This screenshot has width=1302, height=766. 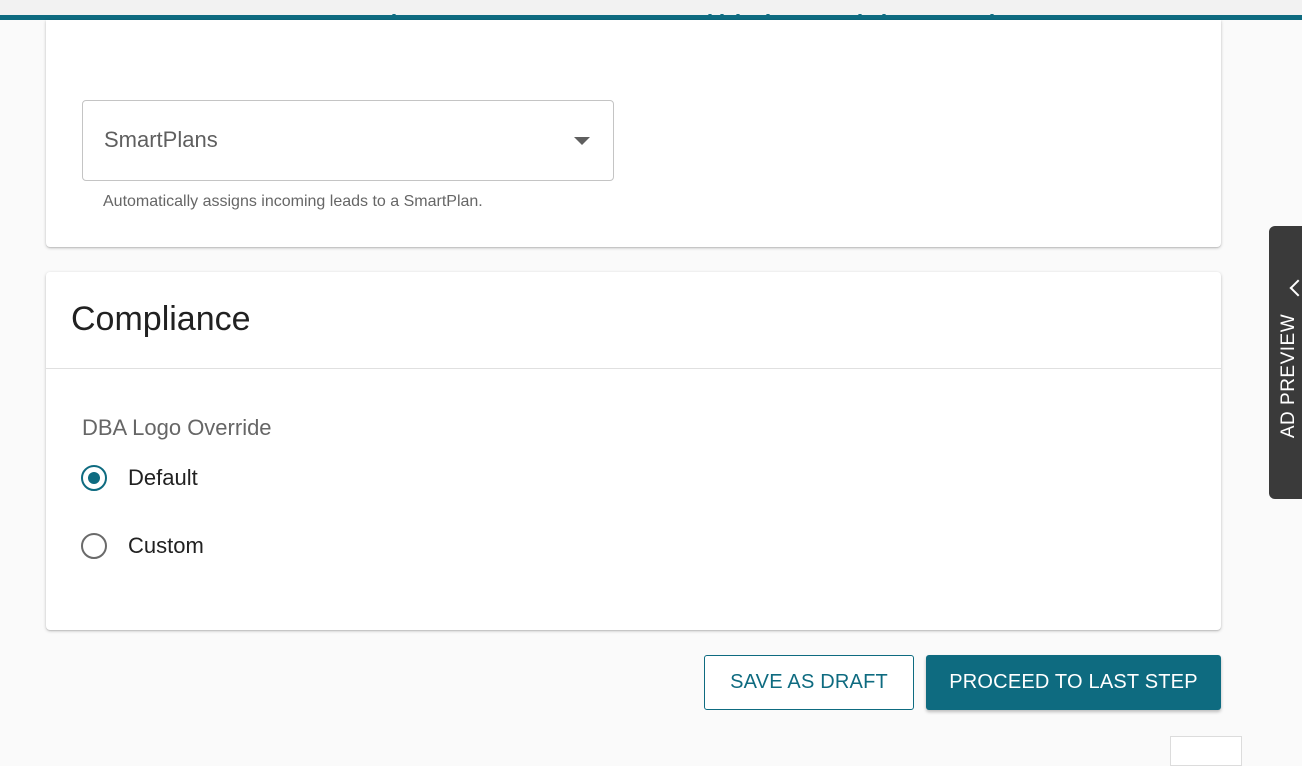 I want to click on chevron-up-icon, so click(x=1295, y=288).